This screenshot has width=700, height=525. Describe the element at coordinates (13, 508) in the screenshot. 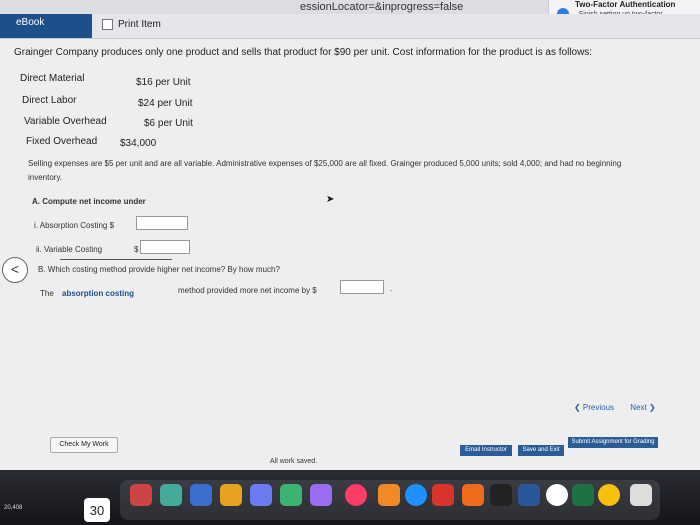

I see `dock-clock-label: 20,408` at that location.